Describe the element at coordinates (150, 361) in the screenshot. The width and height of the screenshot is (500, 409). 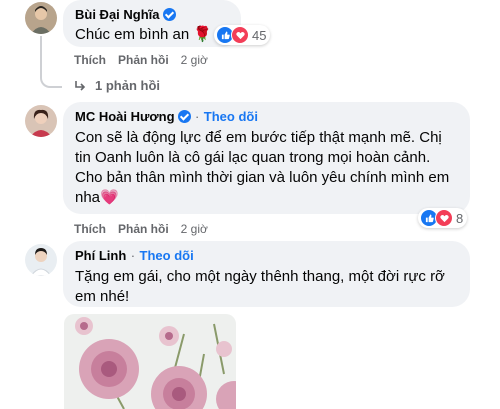
I see `comment-photo` at that location.